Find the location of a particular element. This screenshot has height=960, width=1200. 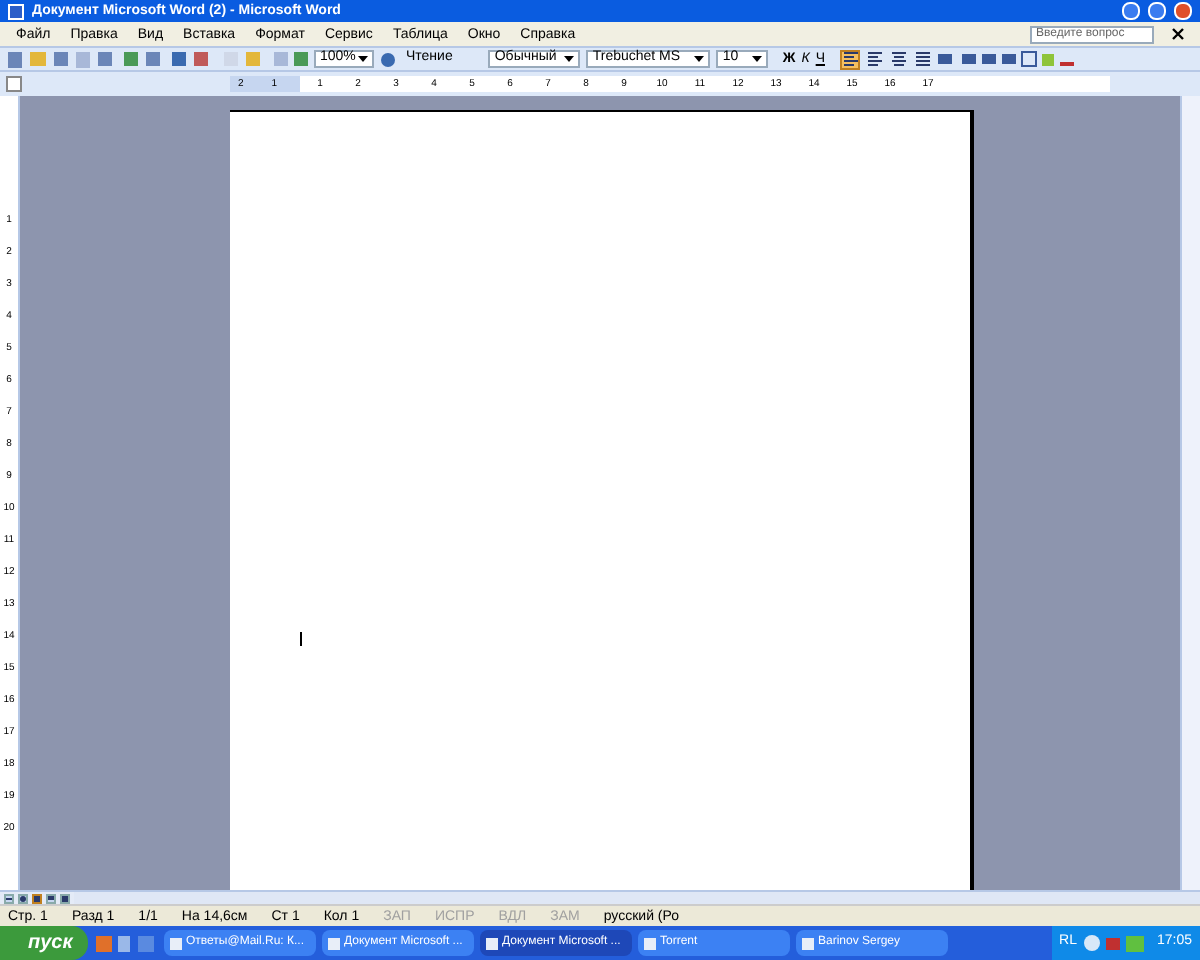

start-button: пуск is located at coordinates (44, 943).